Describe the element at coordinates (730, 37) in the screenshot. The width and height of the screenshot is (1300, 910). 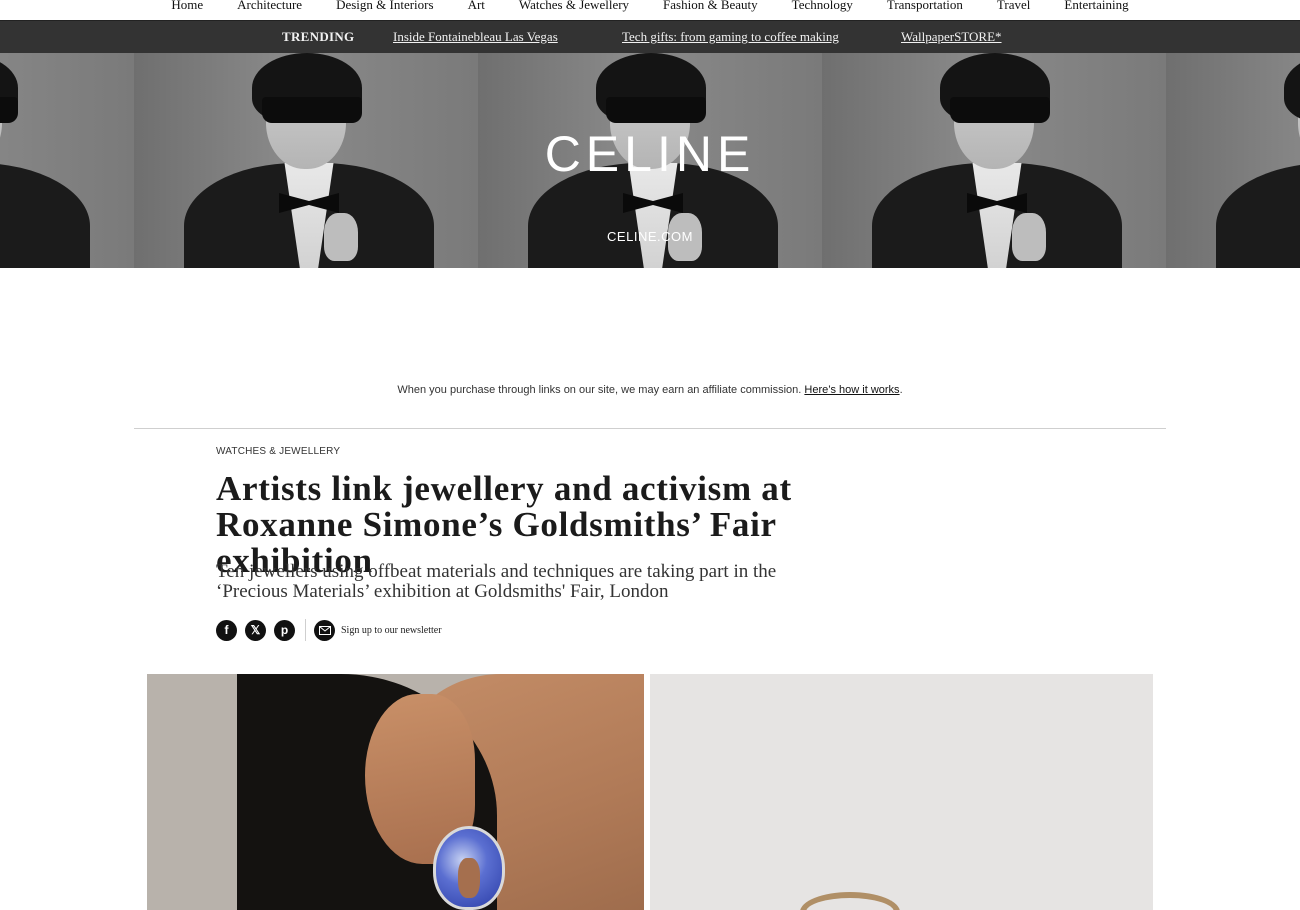
I see `trending-link-tech-gifts: Tech gifts: from gaming to coffee making` at that location.